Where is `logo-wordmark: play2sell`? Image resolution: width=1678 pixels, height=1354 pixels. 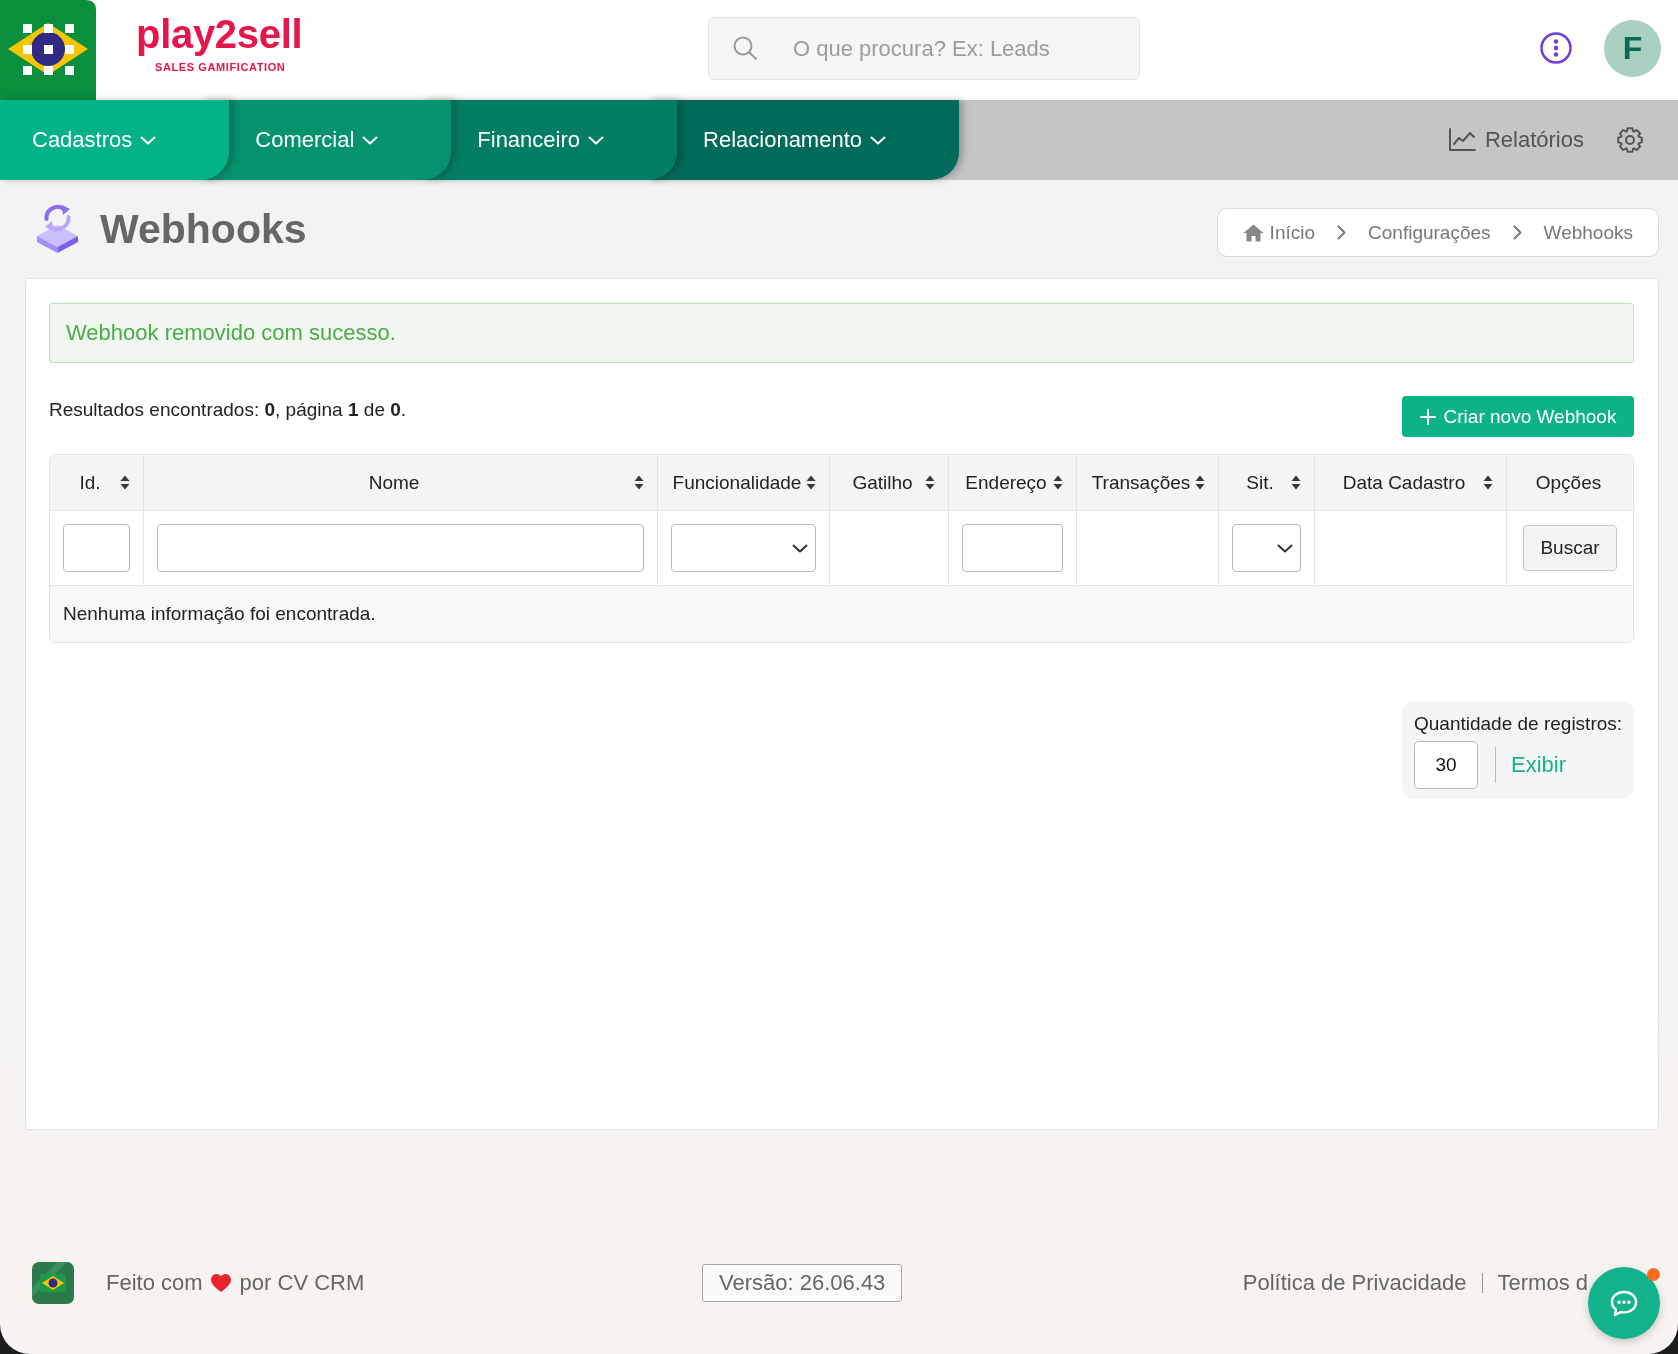 logo-wordmark: play2sell is located at coordinates (219, 34).